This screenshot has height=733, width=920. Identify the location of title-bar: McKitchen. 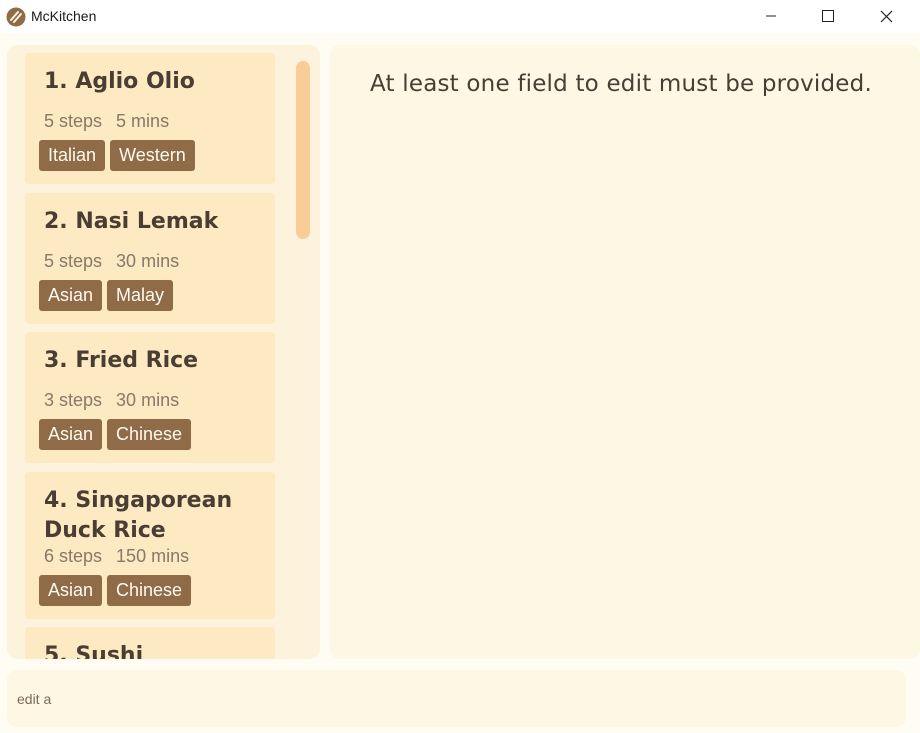
(460, 16).